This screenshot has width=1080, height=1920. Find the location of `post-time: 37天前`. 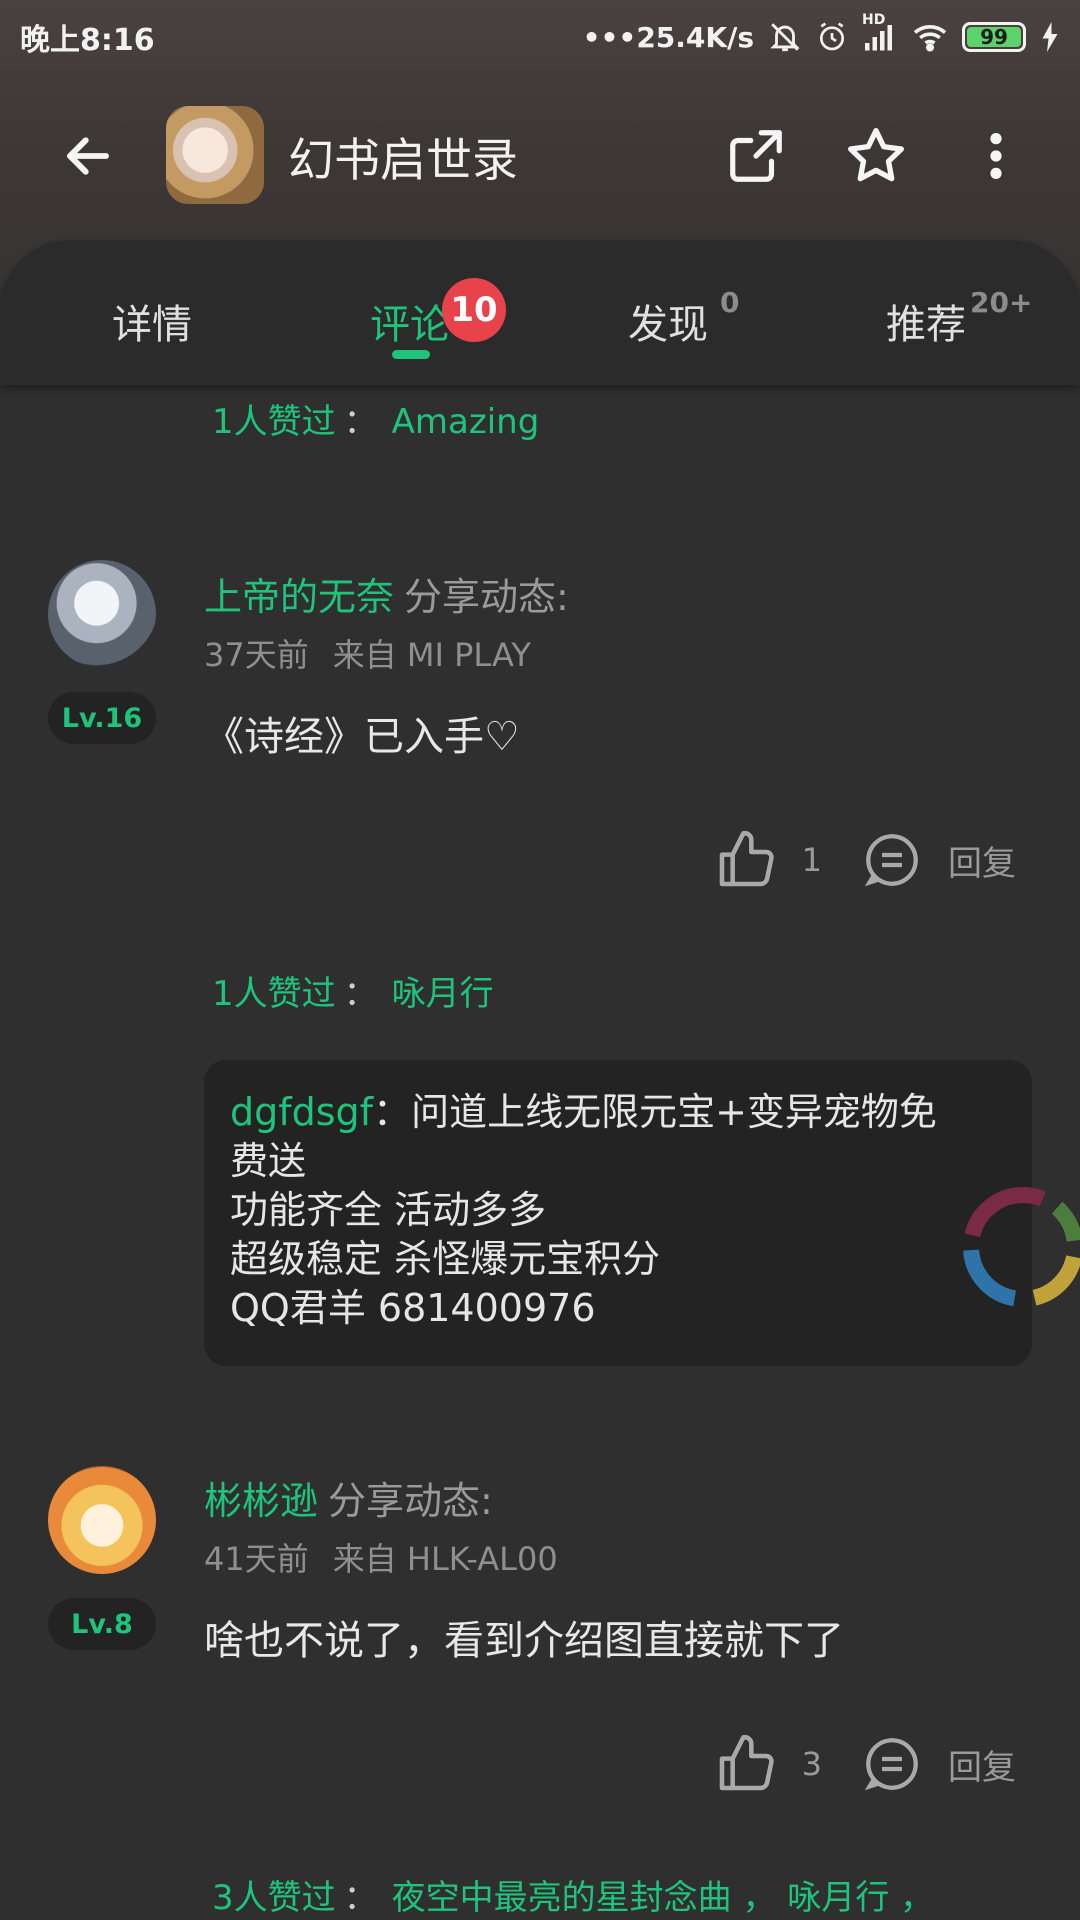

post-time: 37天前 is located at coordinates (256, 655).